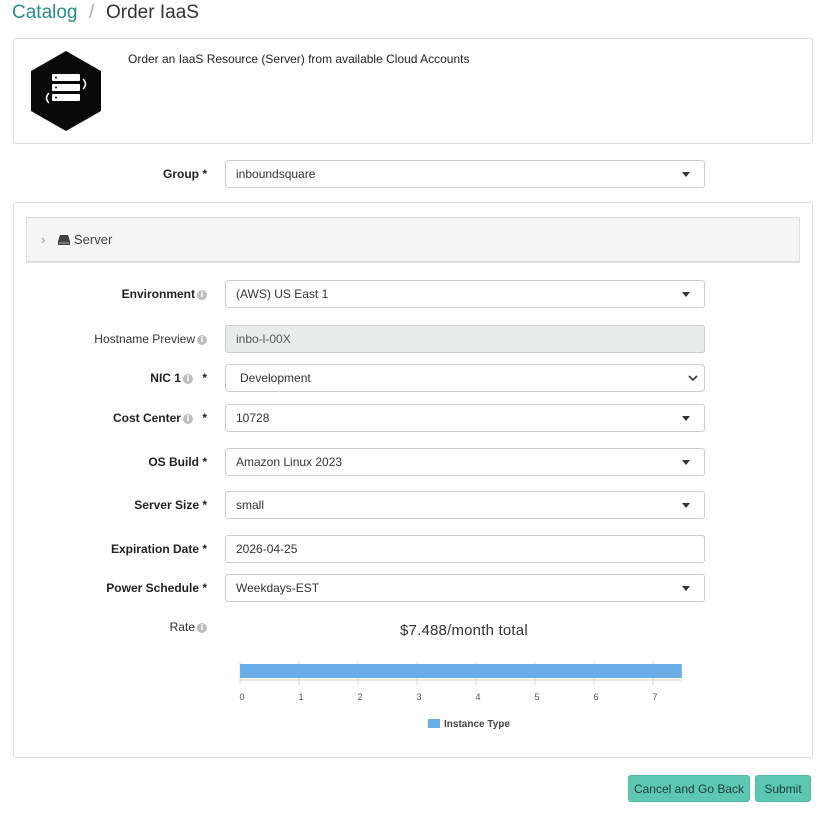  What do you see at coordinates (177, 462) in the screenshot?
I see `os-build-label: OS Build *` at bounding box center [177, 462].